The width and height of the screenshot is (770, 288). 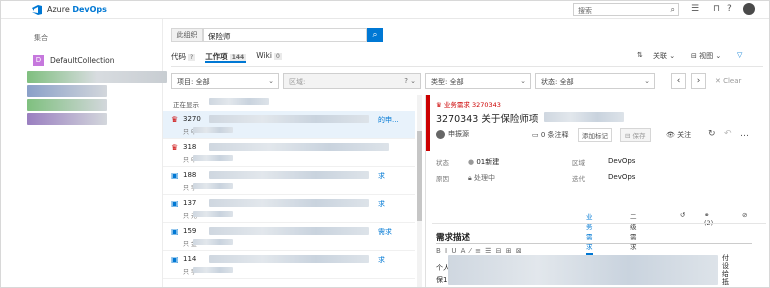 I want to click on search-scope: 此组织, so click(x=187, y=35).